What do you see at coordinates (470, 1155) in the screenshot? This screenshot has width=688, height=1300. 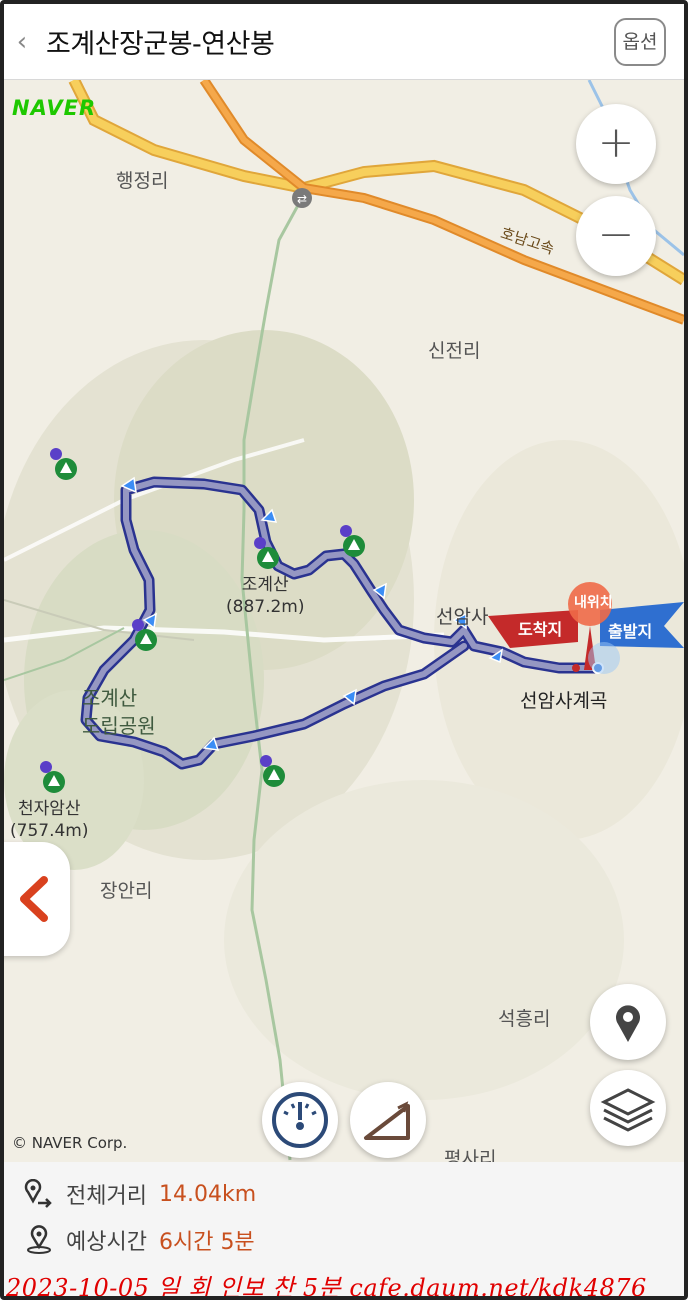 I see `place-pyeongsa: 평사리` at bounding box center [470, 1155].